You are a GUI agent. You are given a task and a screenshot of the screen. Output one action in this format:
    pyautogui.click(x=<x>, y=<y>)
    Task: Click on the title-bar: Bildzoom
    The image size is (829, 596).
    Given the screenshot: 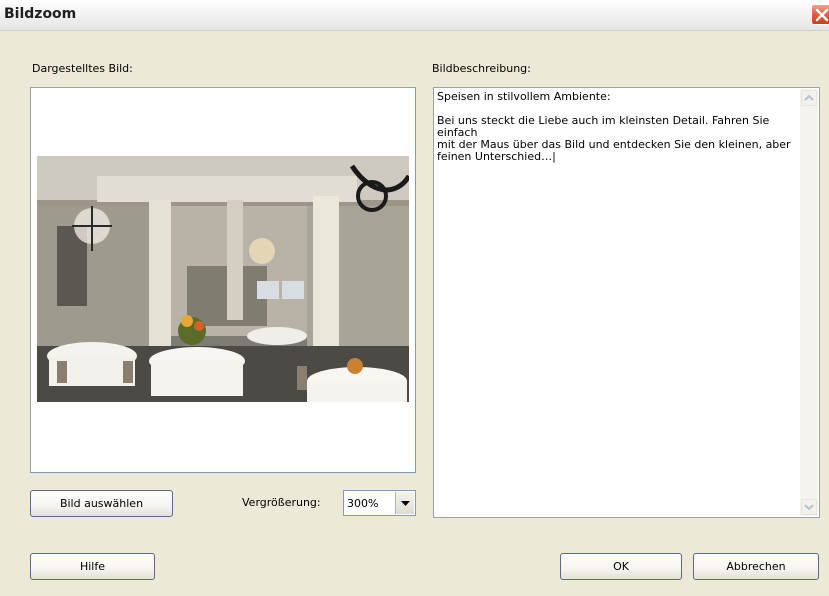 What is the action you would take?
    pyautogui.click(x=414, y=15)
    